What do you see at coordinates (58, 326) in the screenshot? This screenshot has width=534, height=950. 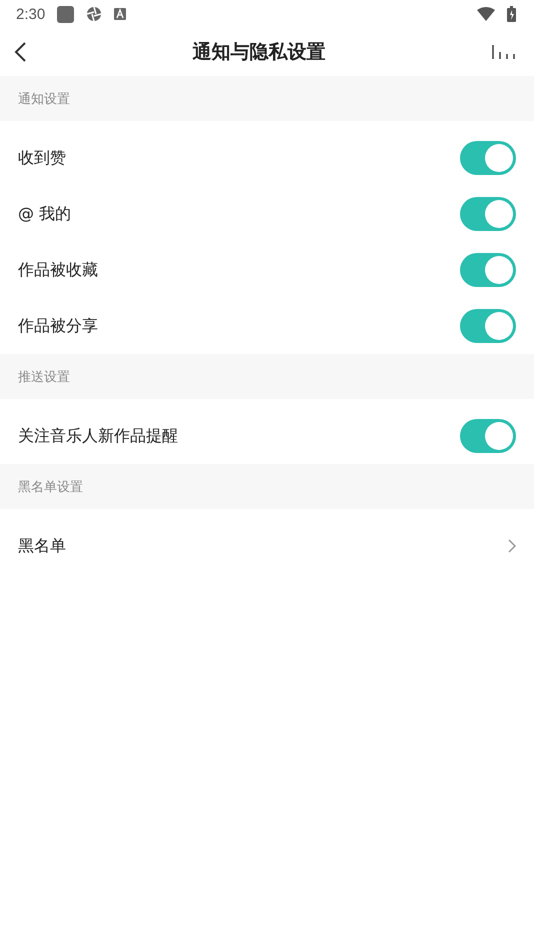 I see `setting-label: 作品被分享` at bounding box center [58, 326].